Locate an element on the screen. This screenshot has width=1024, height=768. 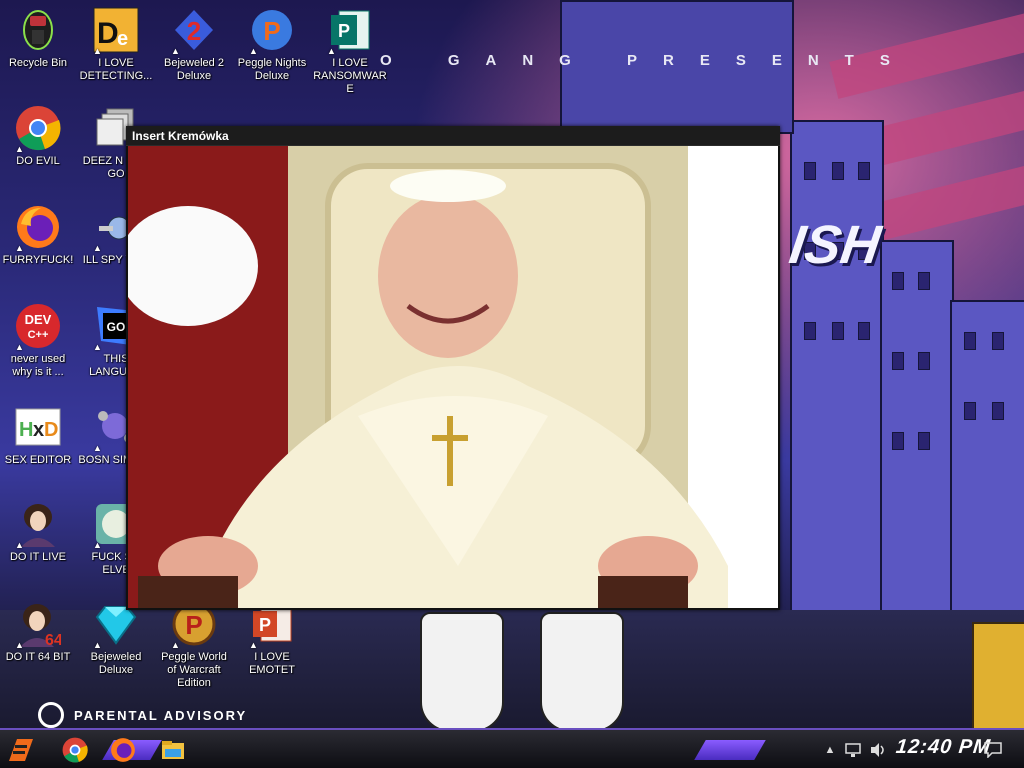
svg-text: DEV is located at coordinates (38, 319).